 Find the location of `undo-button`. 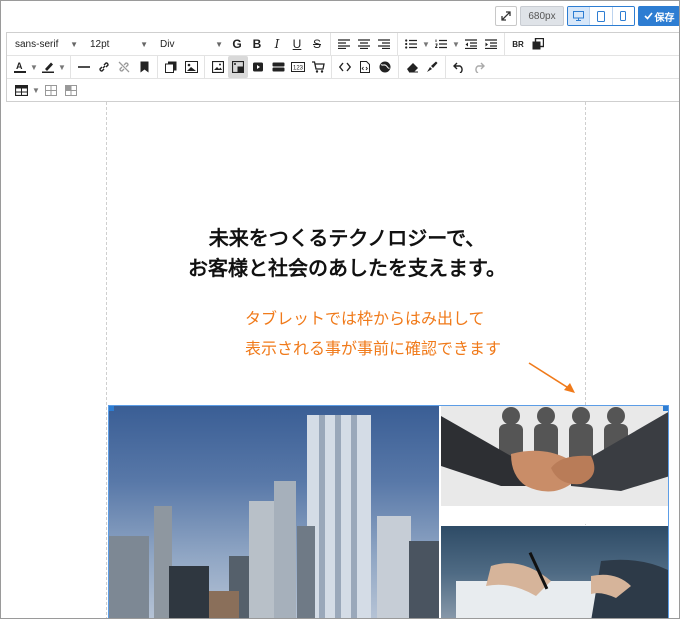

undo-button is located at coordinates (459, 67).